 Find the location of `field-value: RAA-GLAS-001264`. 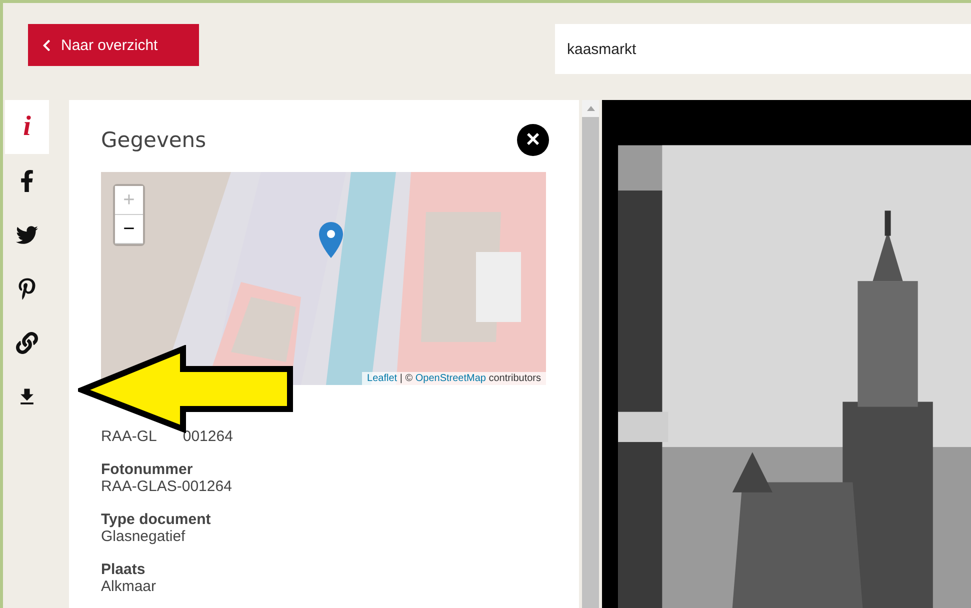

field-value: RAA-GLAS-001264 is located at coordinates (166, 486).